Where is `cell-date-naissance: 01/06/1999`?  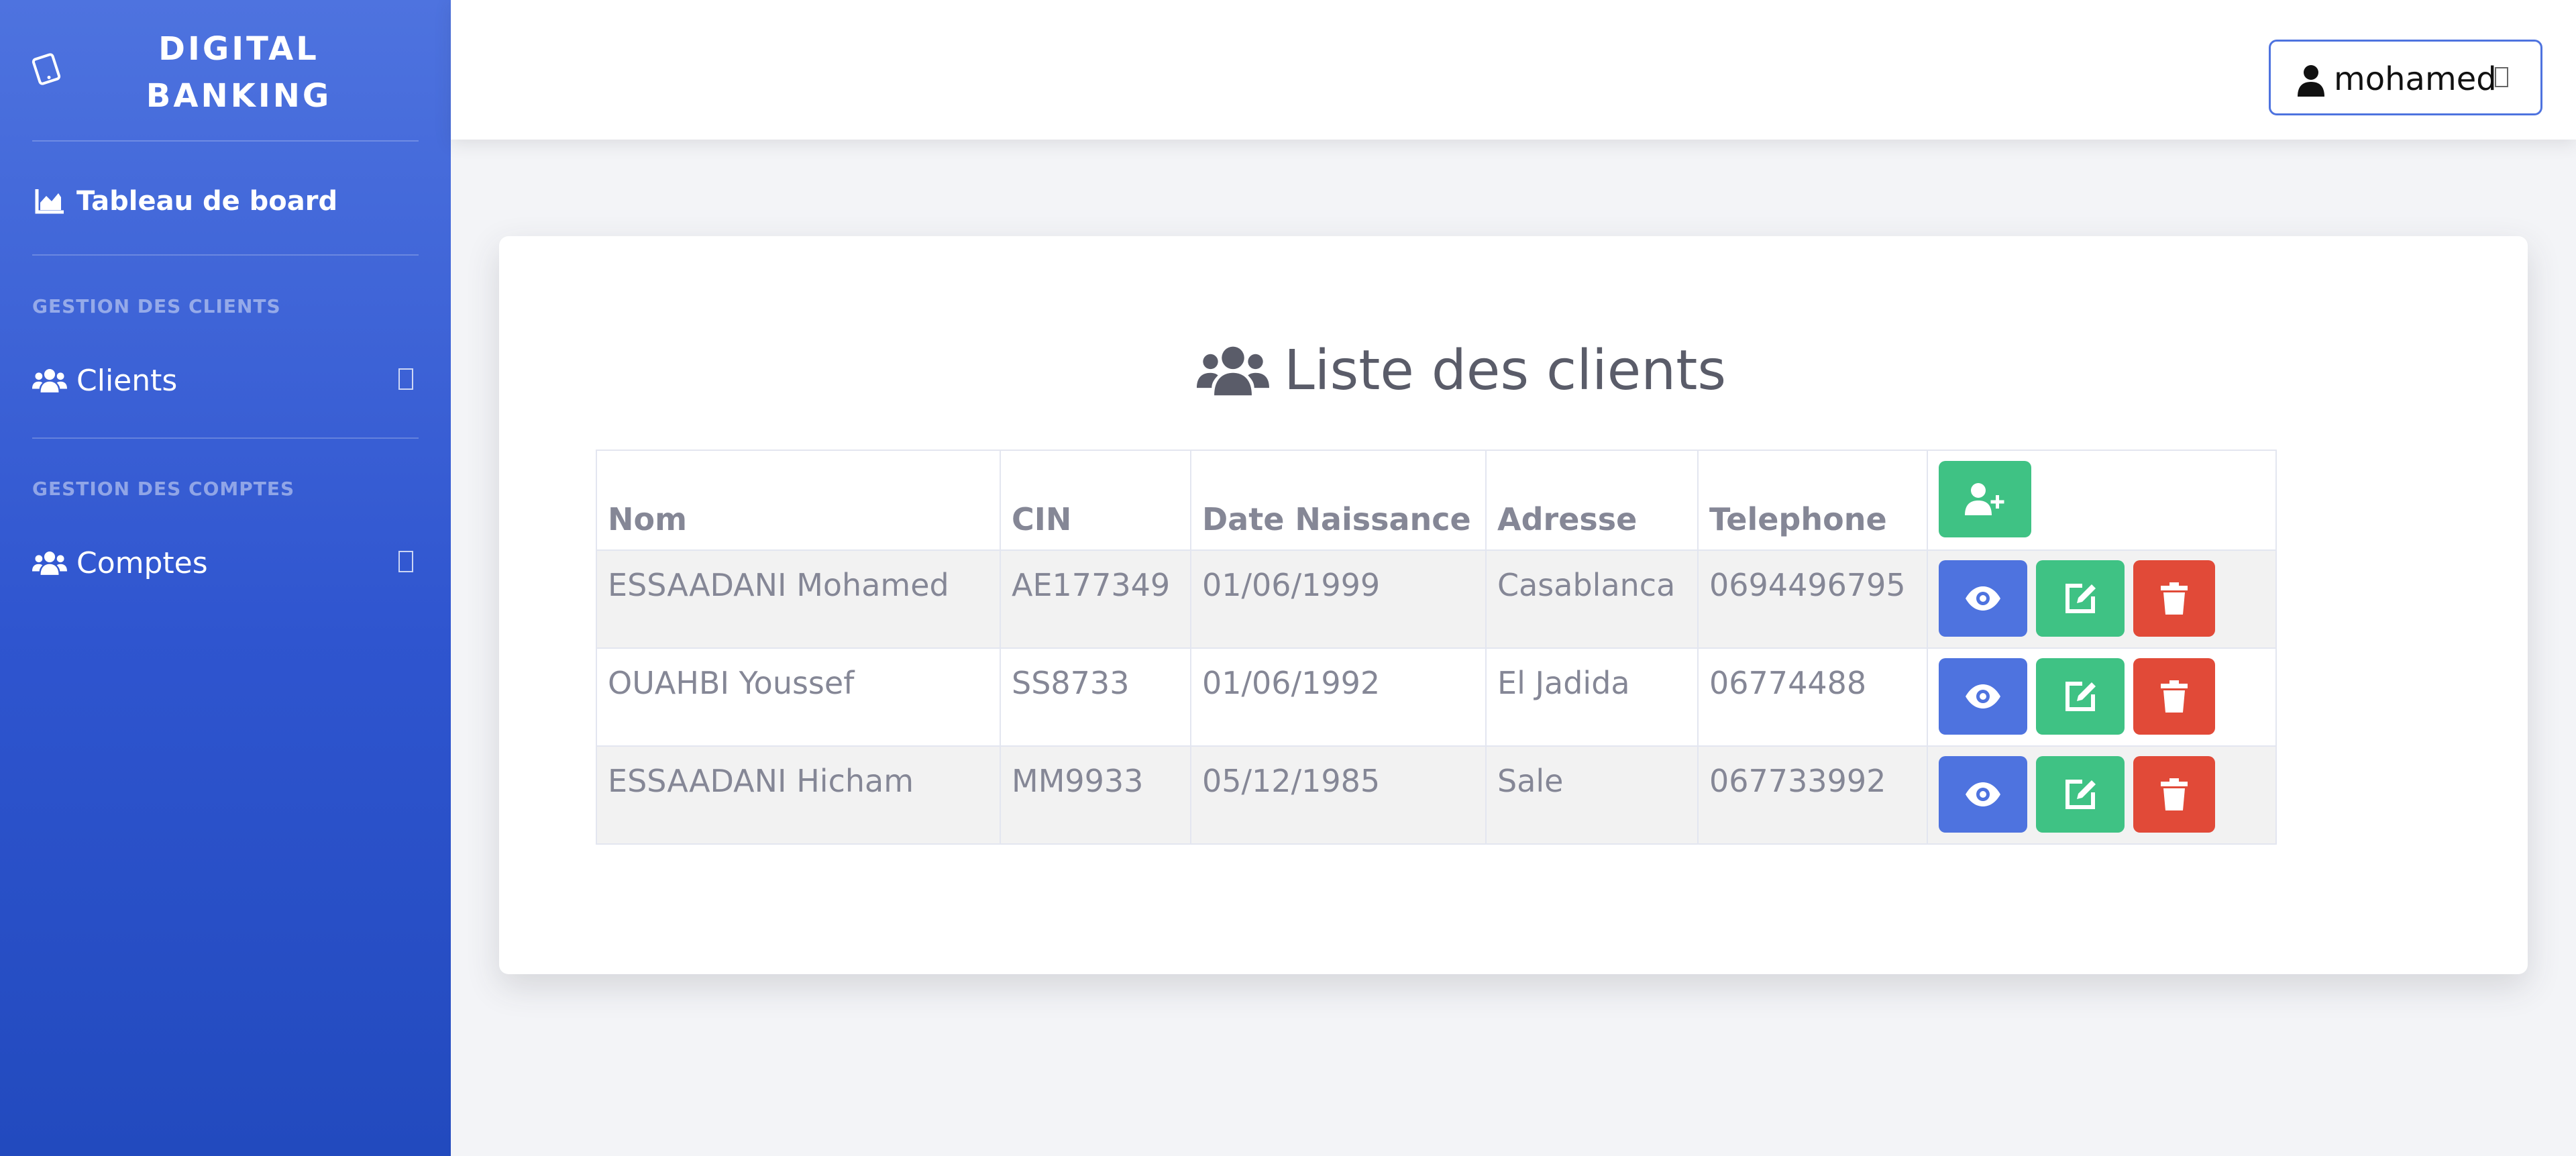 cell-date-naissance: 01/06/1999 is located at coordinates (1338, 599).